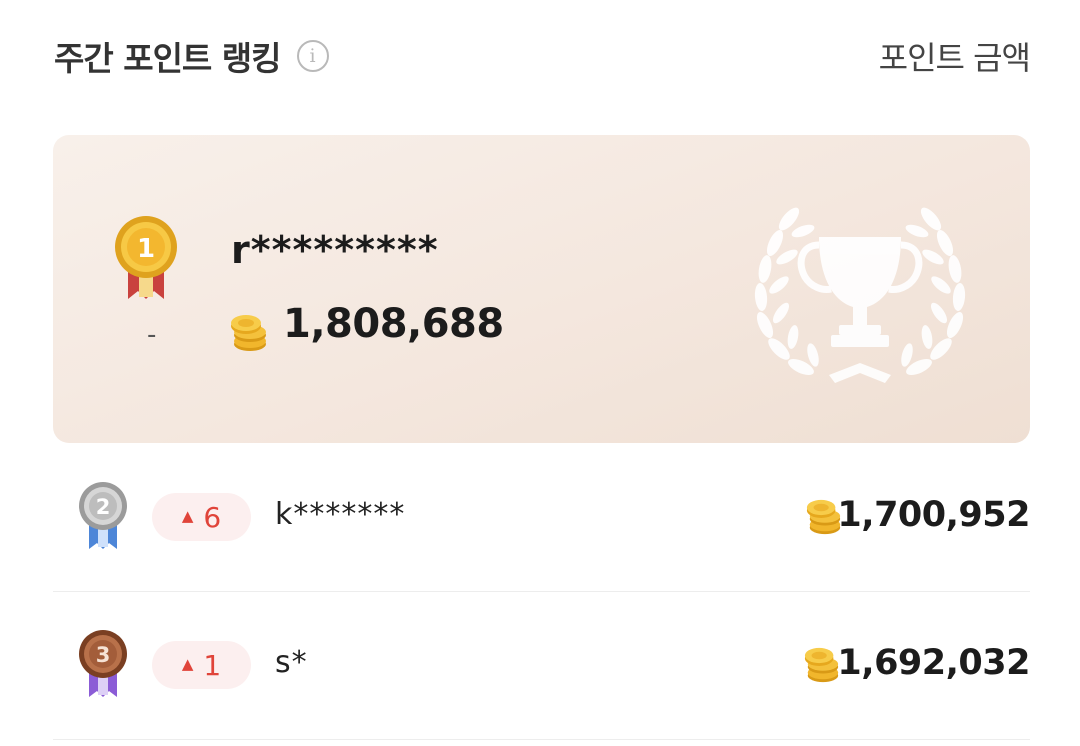  Describe the element at coordinates (335, 250) in the screenshot. I see `top-user-name: r*********` at that location.